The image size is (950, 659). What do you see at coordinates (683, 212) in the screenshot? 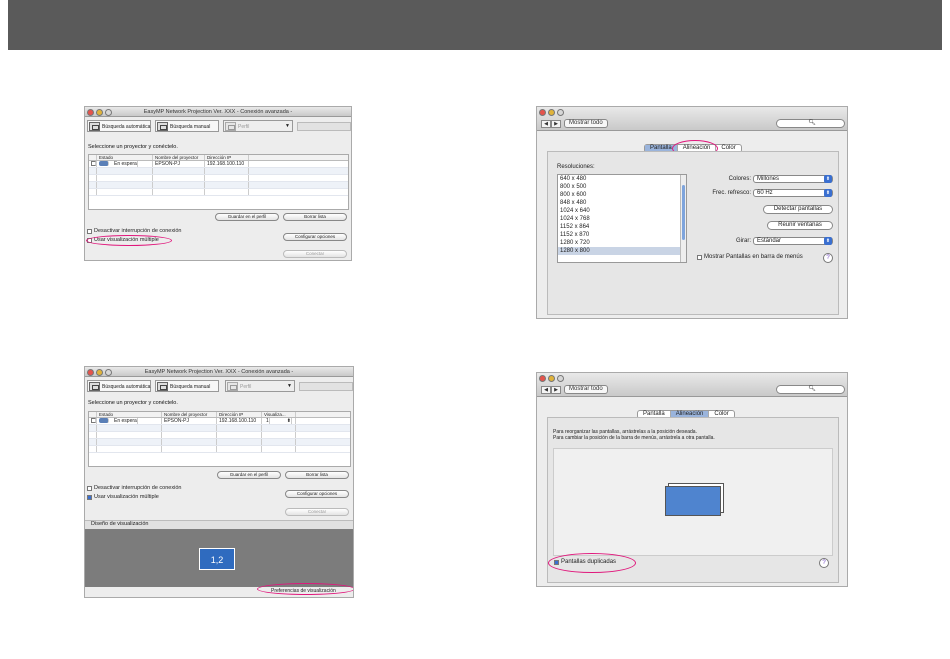
I see `scroll-thumb` at bounding box center [683, 212].